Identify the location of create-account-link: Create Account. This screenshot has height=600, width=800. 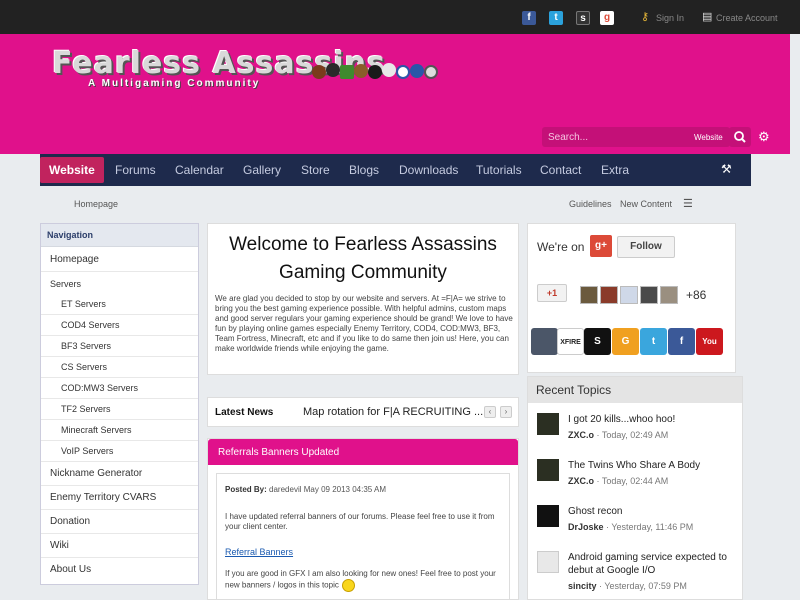
(747, 18).